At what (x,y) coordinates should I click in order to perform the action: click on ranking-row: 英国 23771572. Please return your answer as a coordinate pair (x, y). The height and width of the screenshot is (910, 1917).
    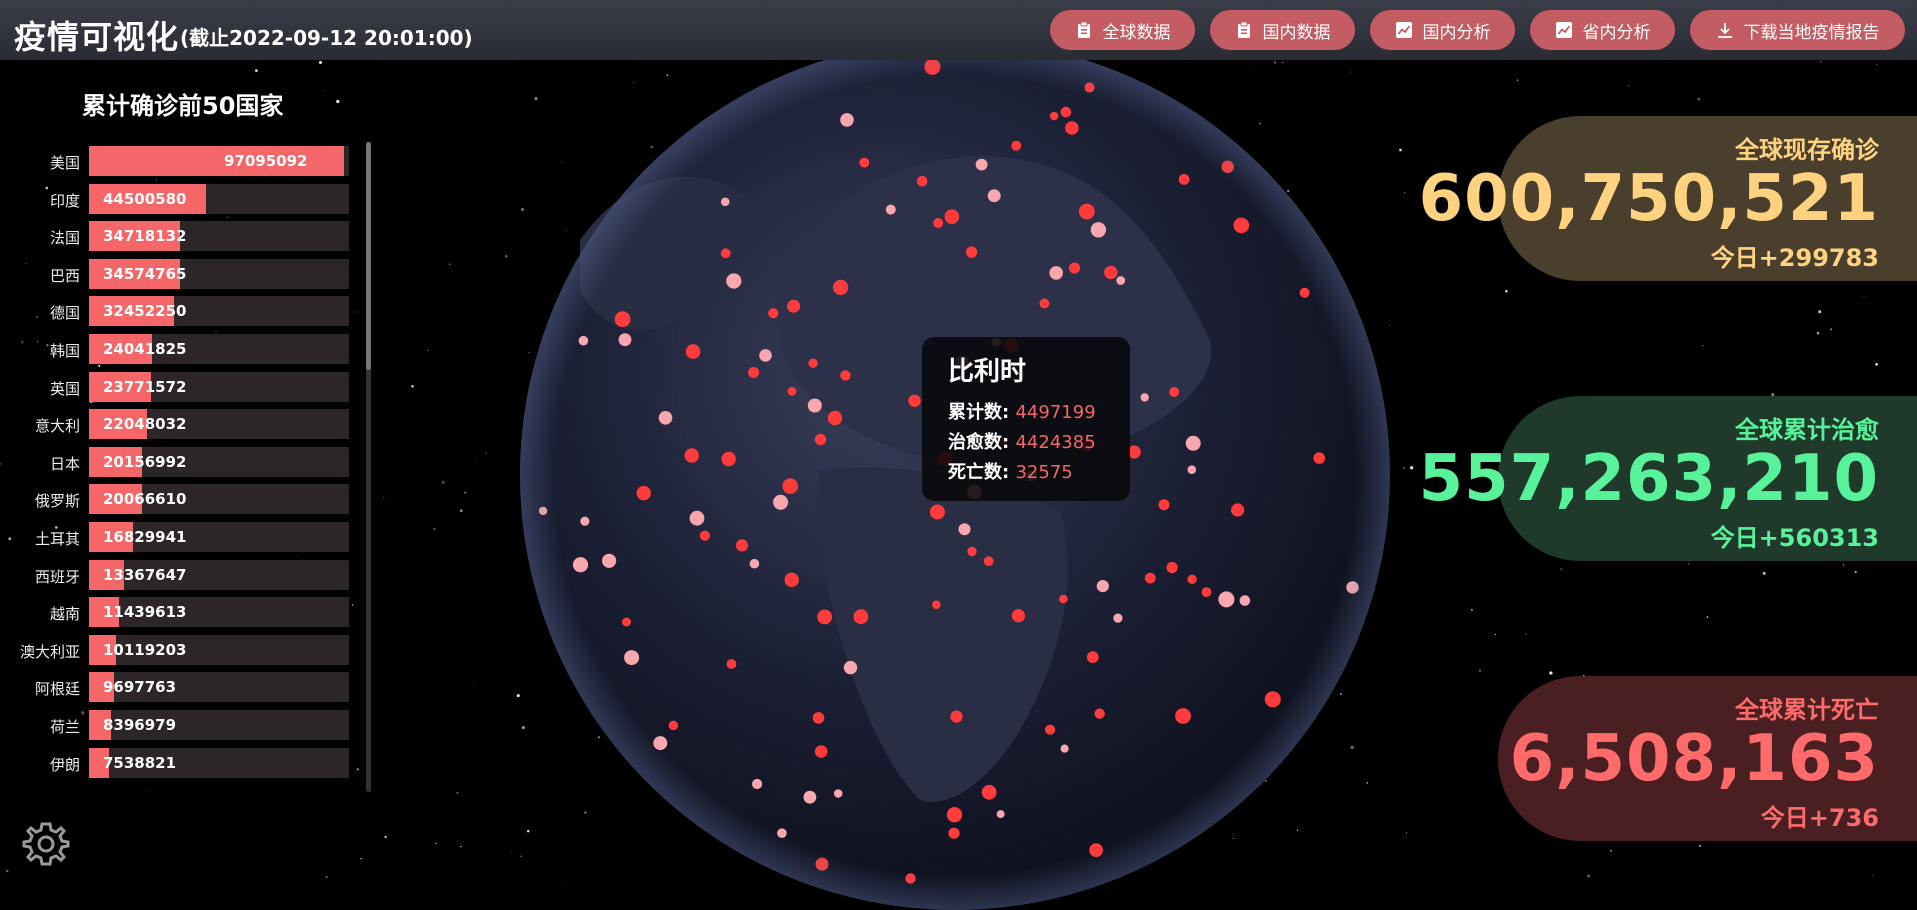
    Looking at the image, I should click on (175, 386).